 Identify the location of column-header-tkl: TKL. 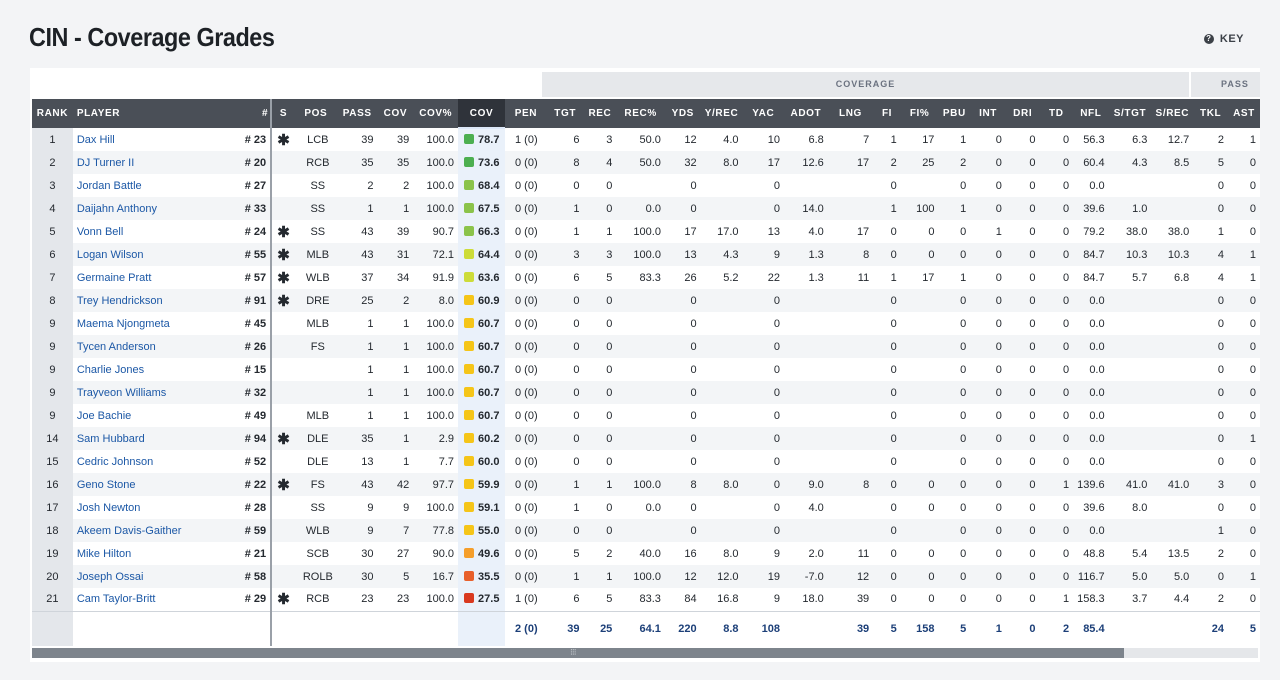
(1210, 113).